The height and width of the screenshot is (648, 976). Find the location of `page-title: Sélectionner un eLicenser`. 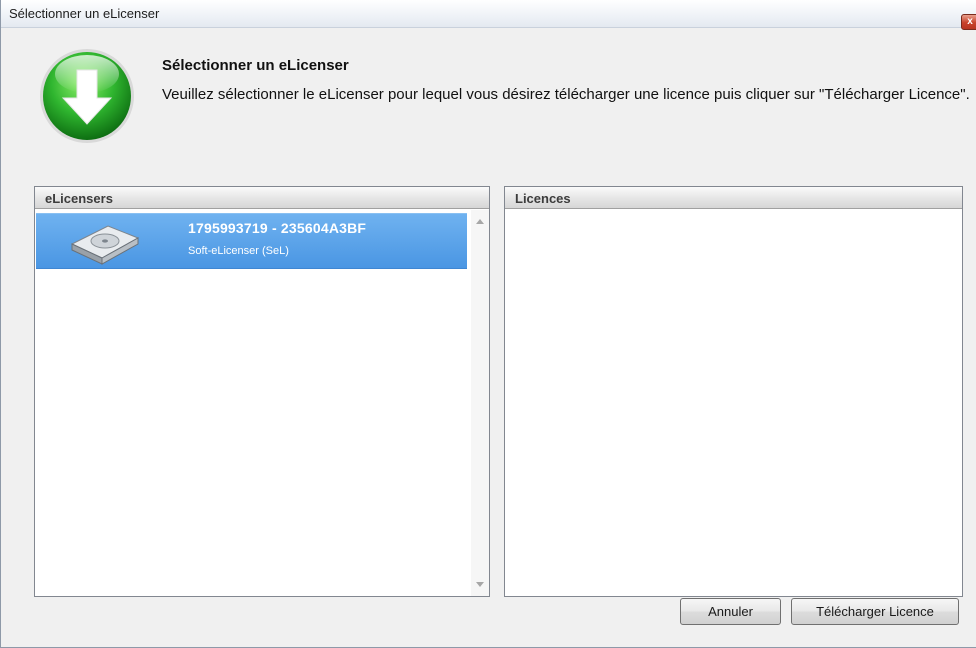

page-title: Sélectionner un eLicenser is located at coordinates (255, 65).